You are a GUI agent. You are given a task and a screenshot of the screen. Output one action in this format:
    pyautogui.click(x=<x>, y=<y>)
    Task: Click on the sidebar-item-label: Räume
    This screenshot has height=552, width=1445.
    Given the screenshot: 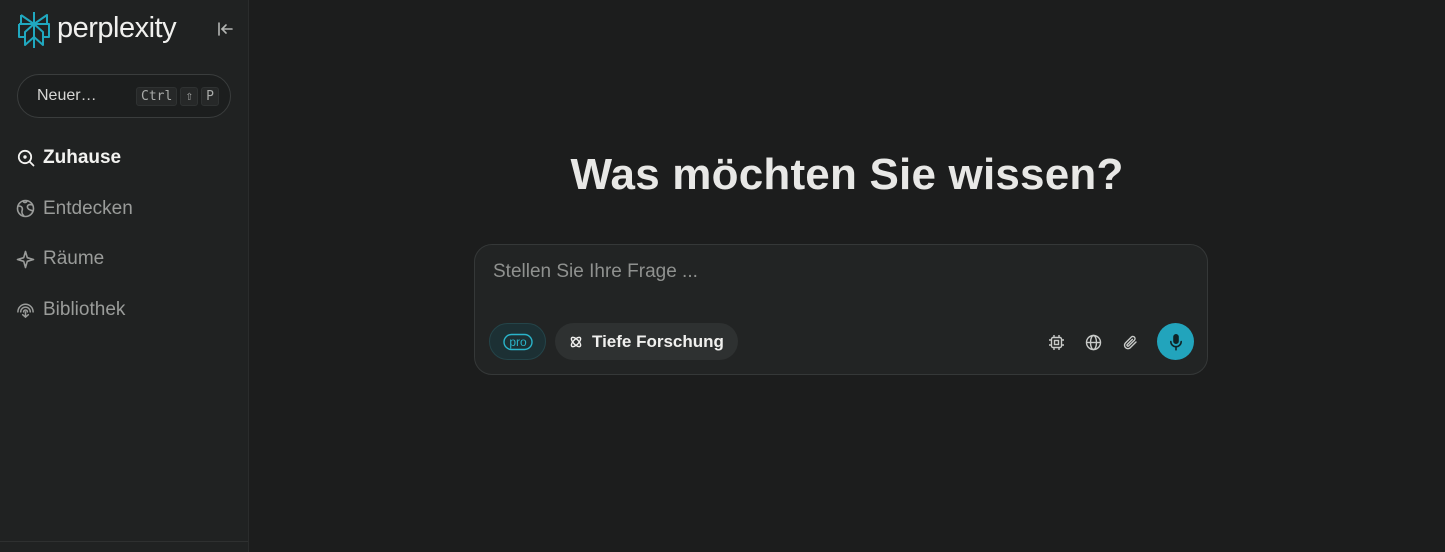 What is the action you would take?
    pyautogui.click(x=74, y=258)
    